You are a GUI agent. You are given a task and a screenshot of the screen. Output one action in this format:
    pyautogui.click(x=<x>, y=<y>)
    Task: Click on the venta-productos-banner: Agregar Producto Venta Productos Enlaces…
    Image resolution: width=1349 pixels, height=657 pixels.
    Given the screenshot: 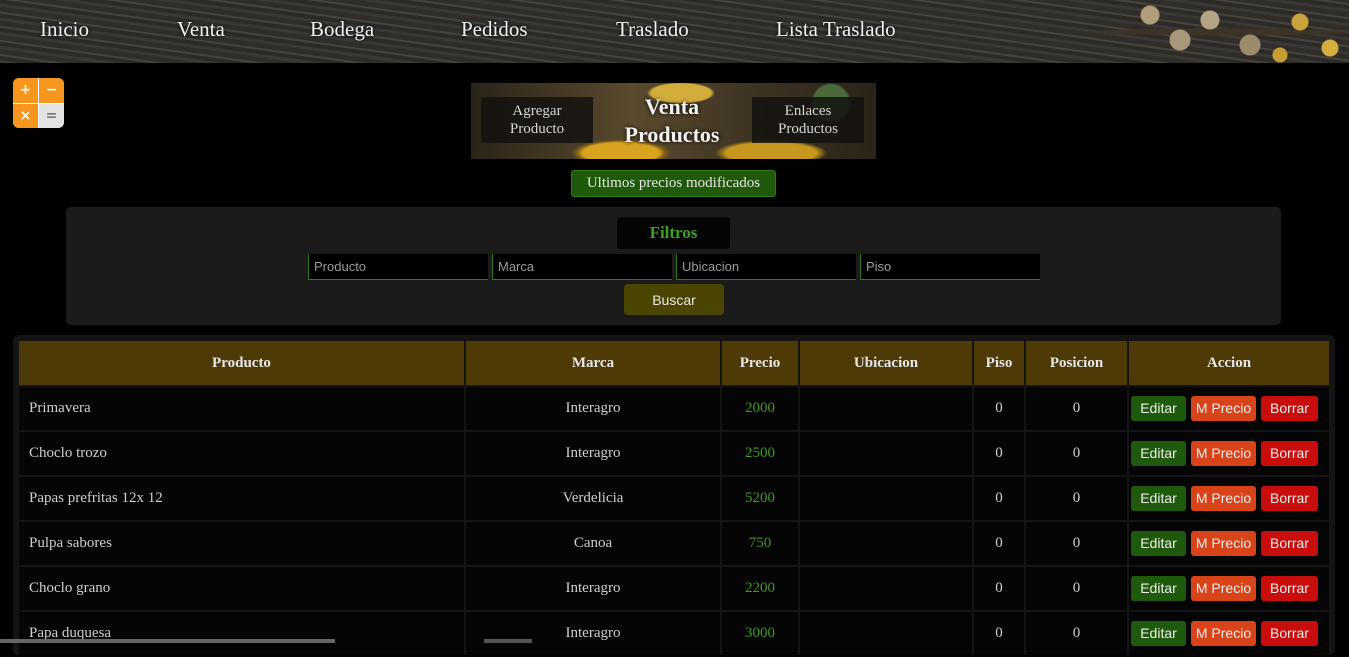 What is the action you would take?
    pyautogui.click(x=673, y=121)
    